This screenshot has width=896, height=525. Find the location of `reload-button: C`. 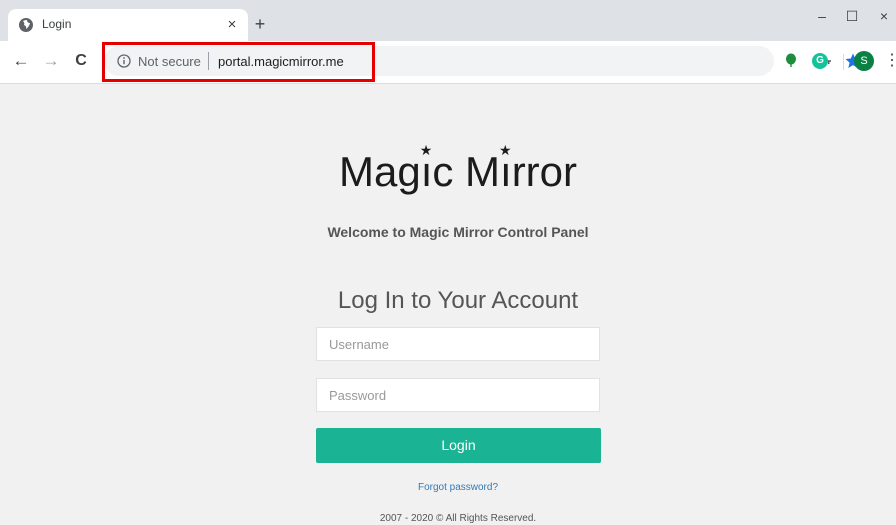

reload-button: C is located at coordinates (81, 61).